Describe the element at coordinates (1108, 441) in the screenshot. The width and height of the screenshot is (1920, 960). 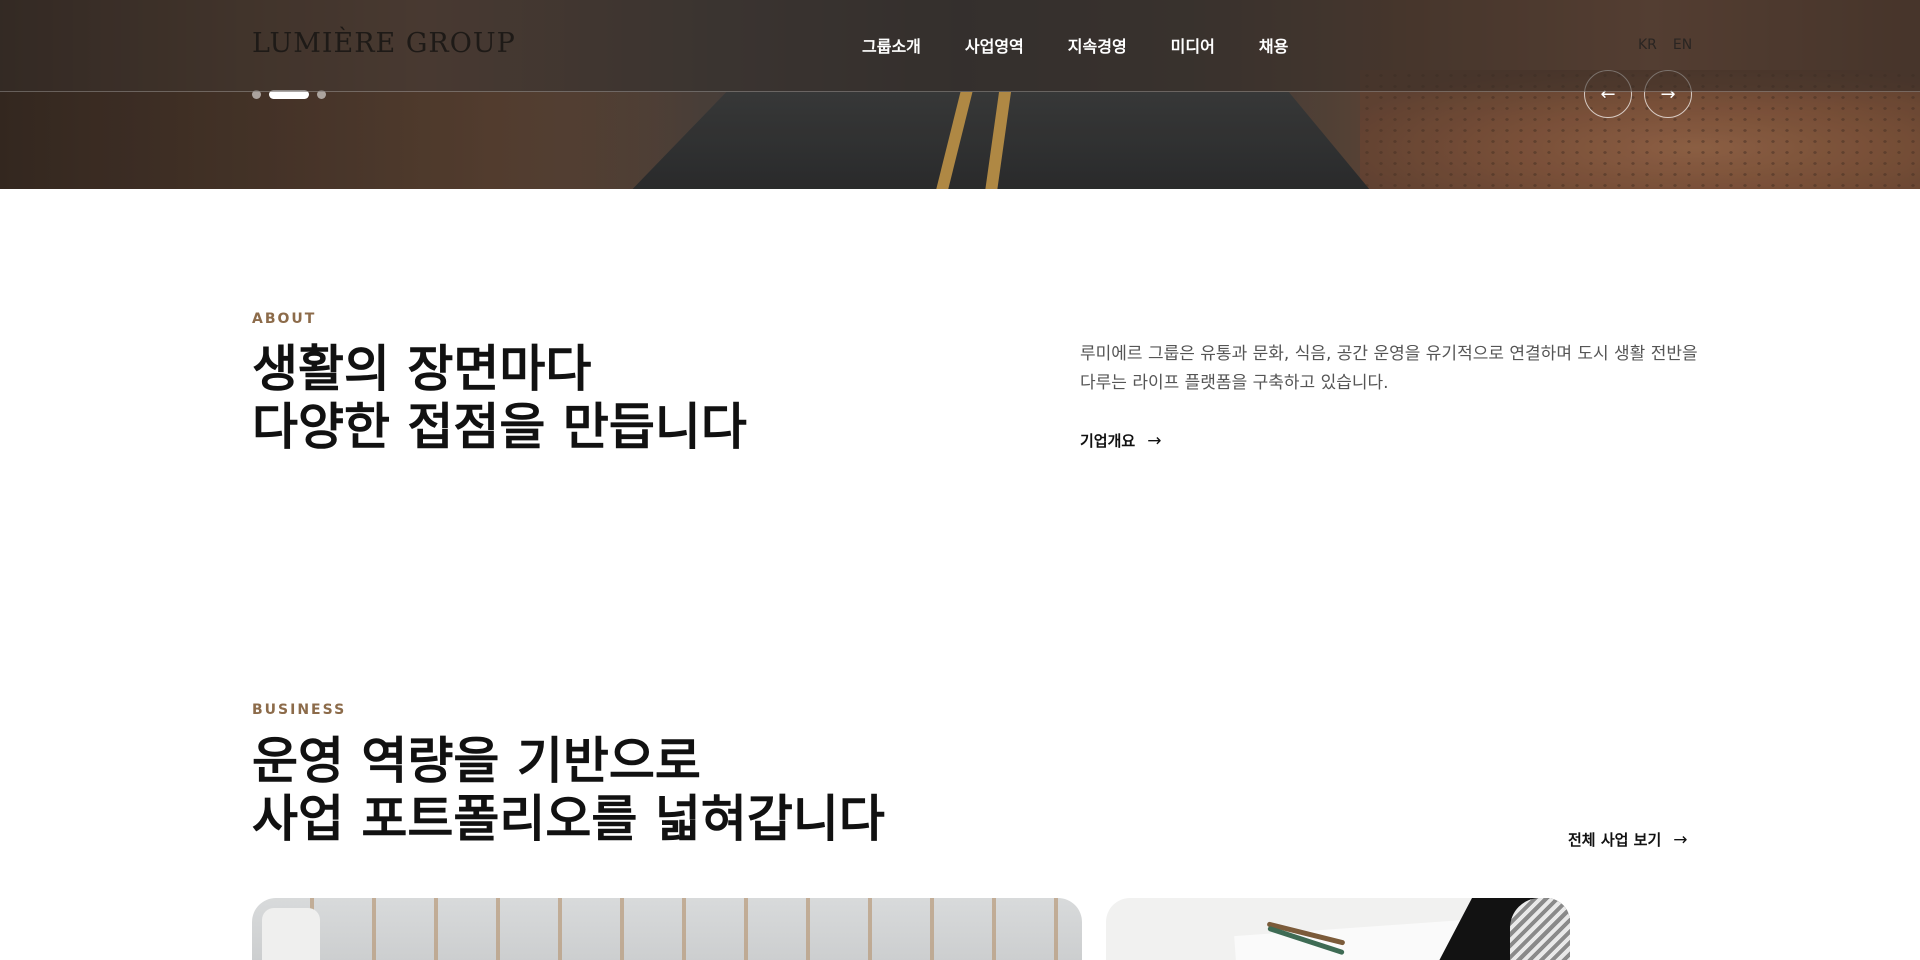
I see `company-overview-label: 기업개요` at that location.